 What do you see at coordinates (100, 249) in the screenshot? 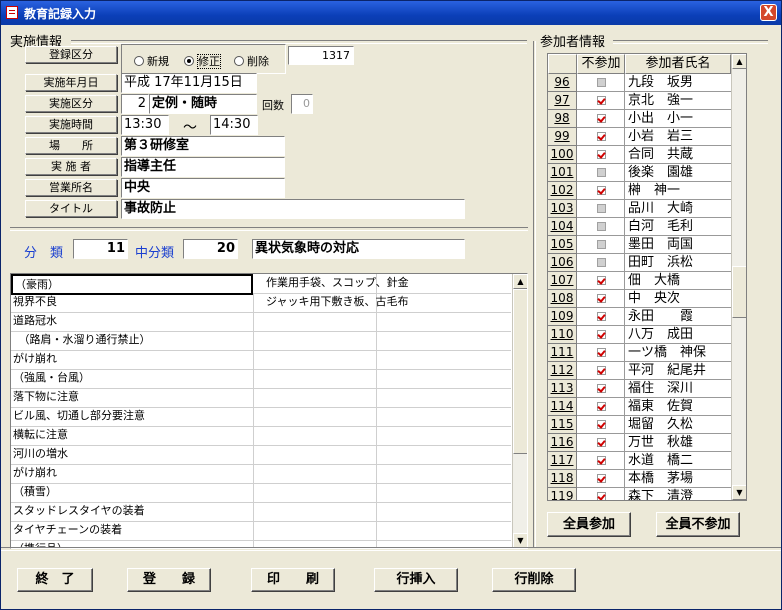
I see `bunrui-field: 11` at bounding box center [100, 249].